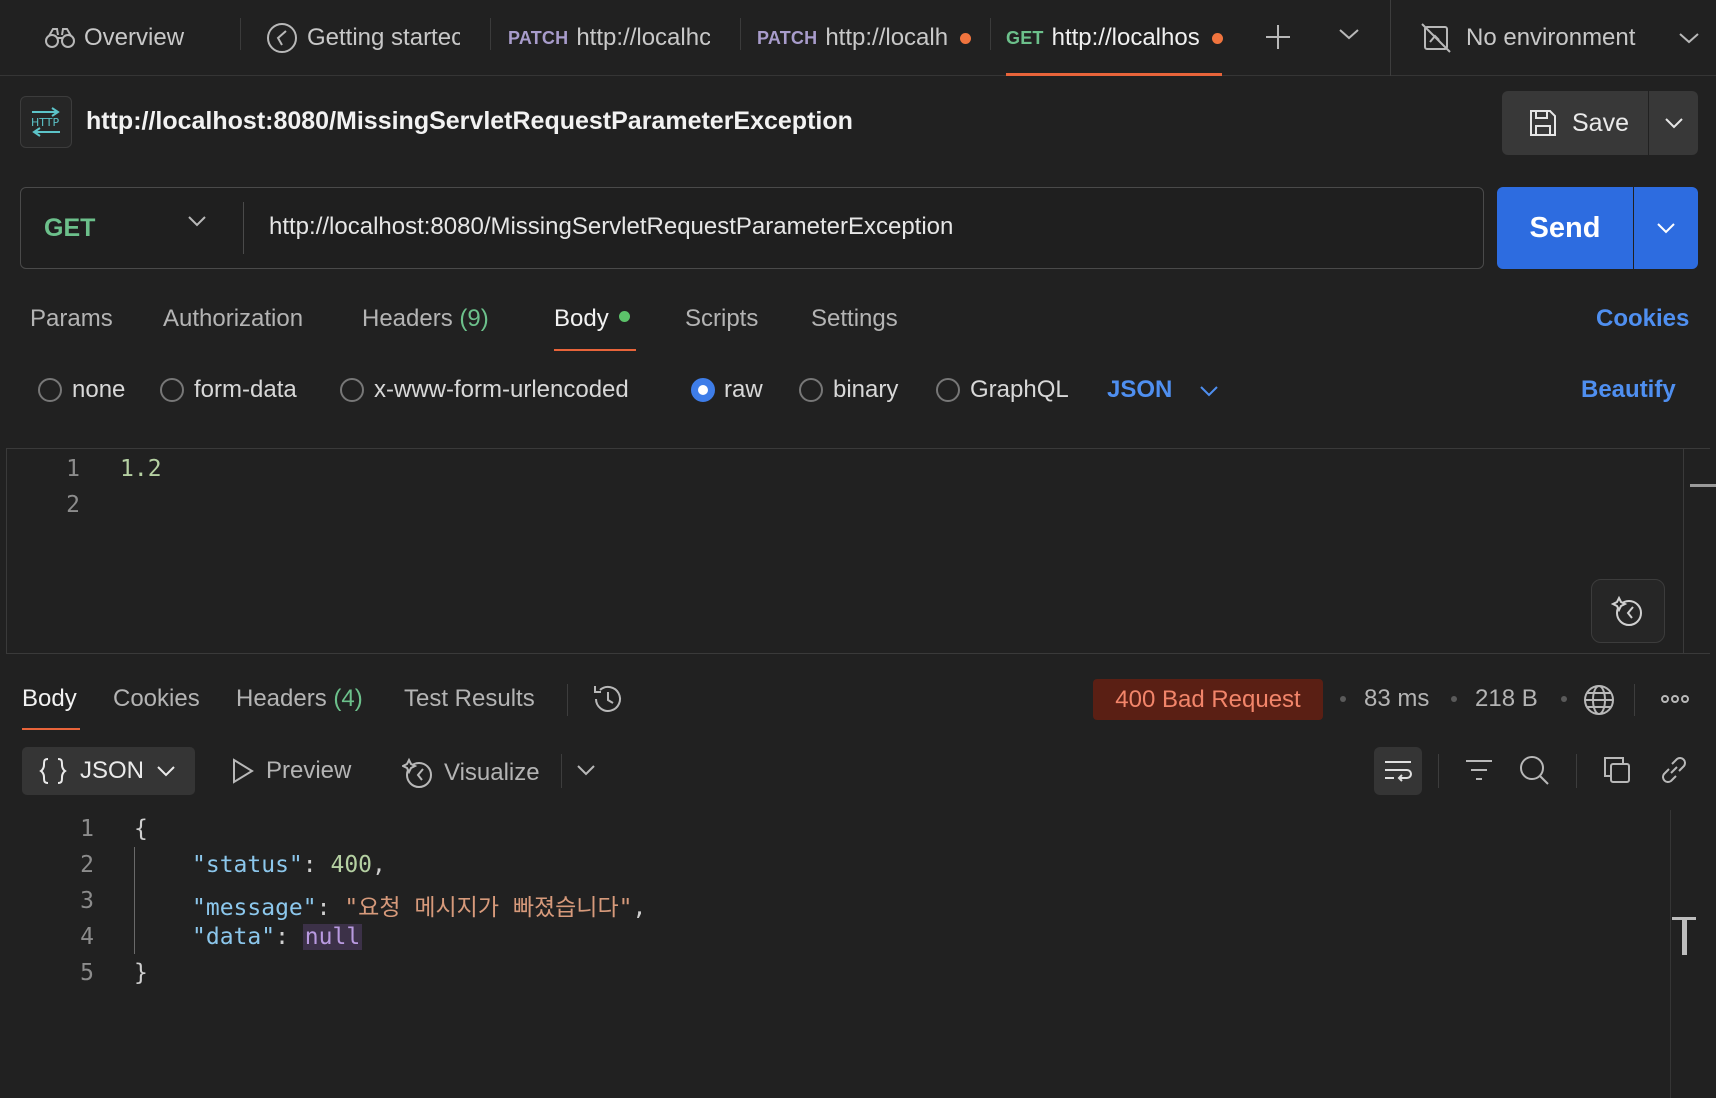  What do you see at coordinates (277, 937) in the screenshot?
I see `json-line-data: "data": null` at bounding box center [277, 937].